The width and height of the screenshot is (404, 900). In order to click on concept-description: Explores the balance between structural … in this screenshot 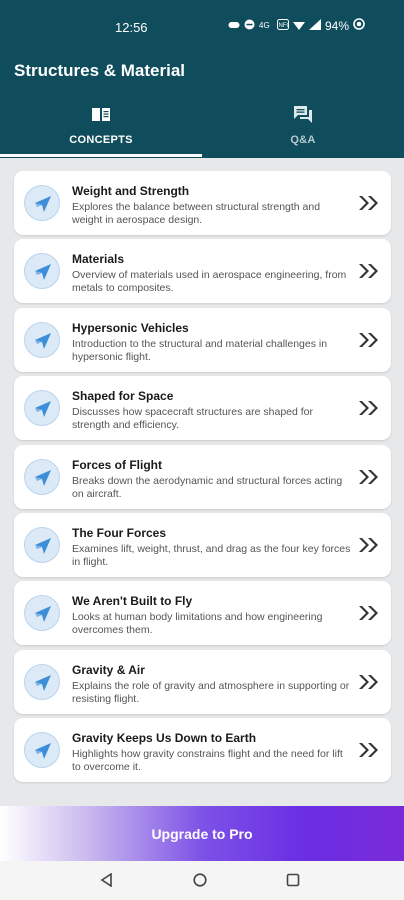, I will do `click(196, 213)`.